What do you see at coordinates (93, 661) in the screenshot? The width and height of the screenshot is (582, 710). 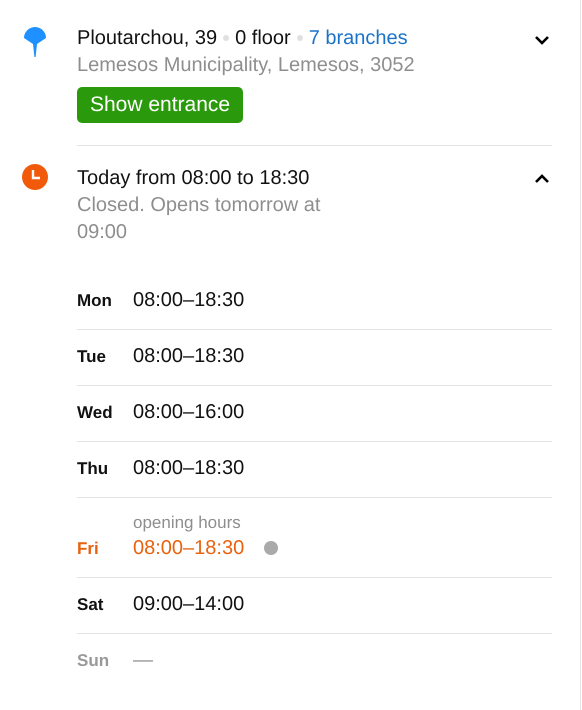 I see `day-label: Sun` at bounding box center [93, 661].